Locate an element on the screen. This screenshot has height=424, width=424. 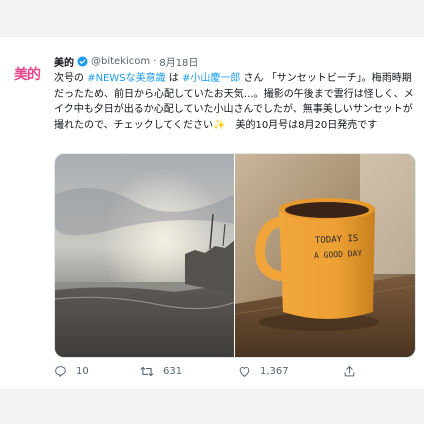
share-button is located at coordinates (349, 371).